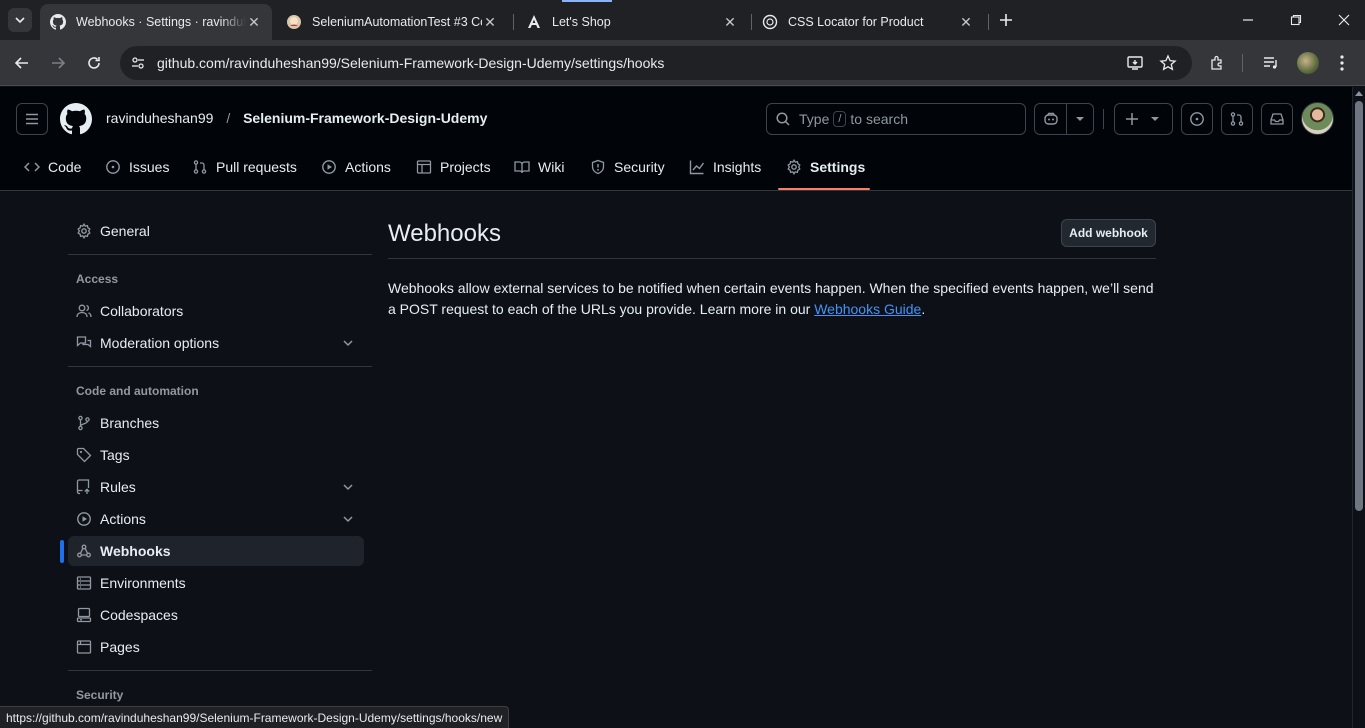 The image size is (1365, 728). I want to click on play-icon, so click(84, 519).